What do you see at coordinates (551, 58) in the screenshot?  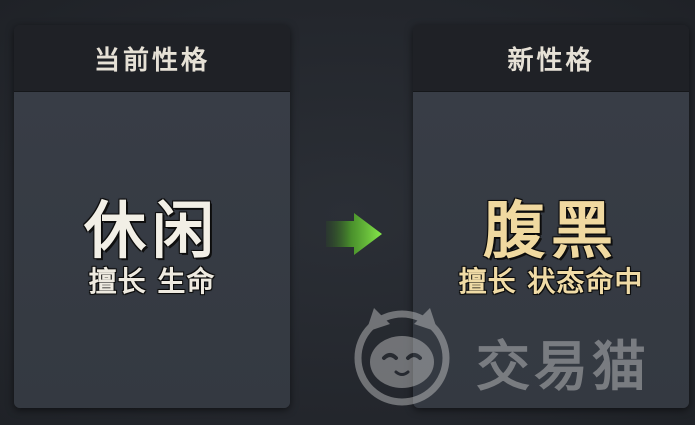 I see `new-trait-header: 新性格` at bounding box center [551, 58].